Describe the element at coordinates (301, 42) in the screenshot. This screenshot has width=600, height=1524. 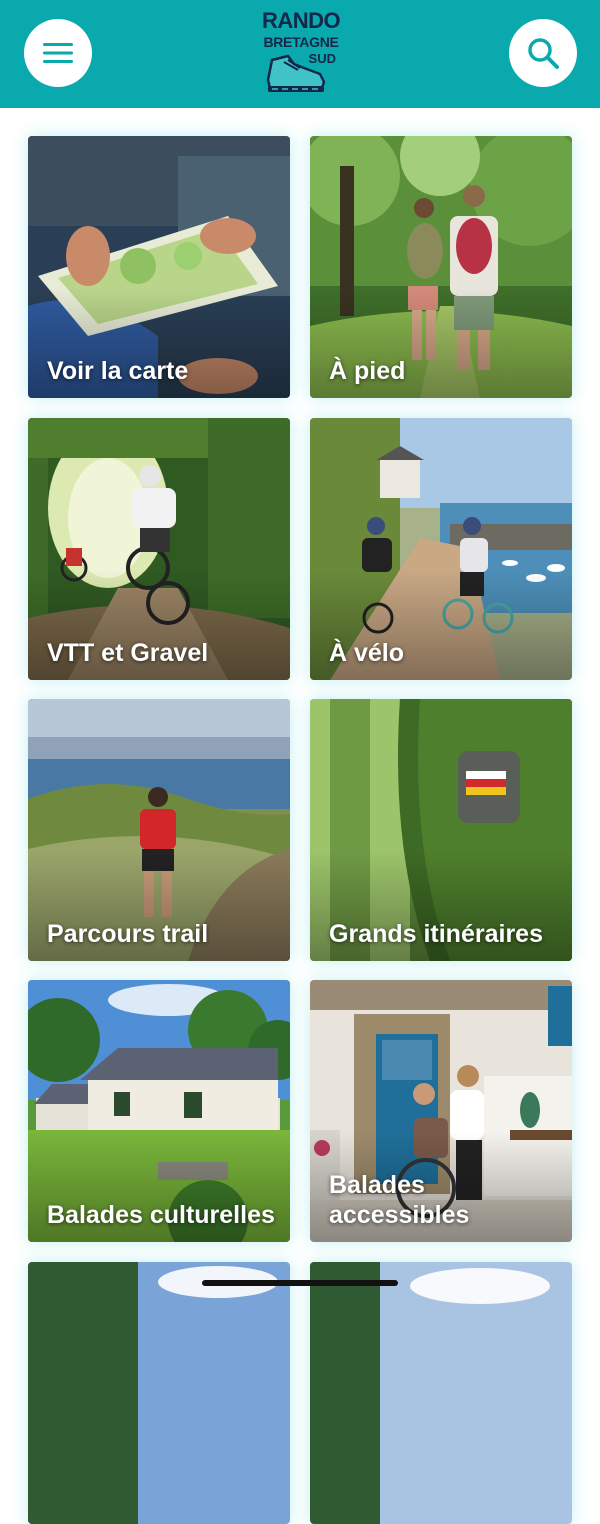
I see `logo-subtitle: BRETAGNE` at that location.